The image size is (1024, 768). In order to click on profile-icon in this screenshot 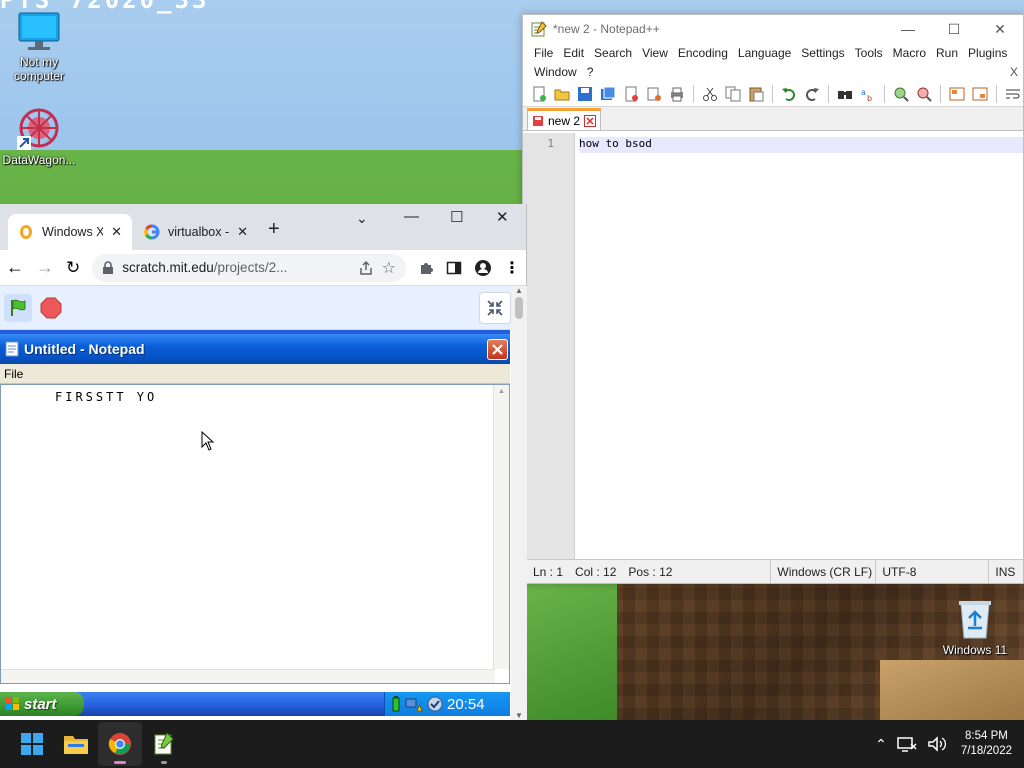, I will do `click(483, 268)`.